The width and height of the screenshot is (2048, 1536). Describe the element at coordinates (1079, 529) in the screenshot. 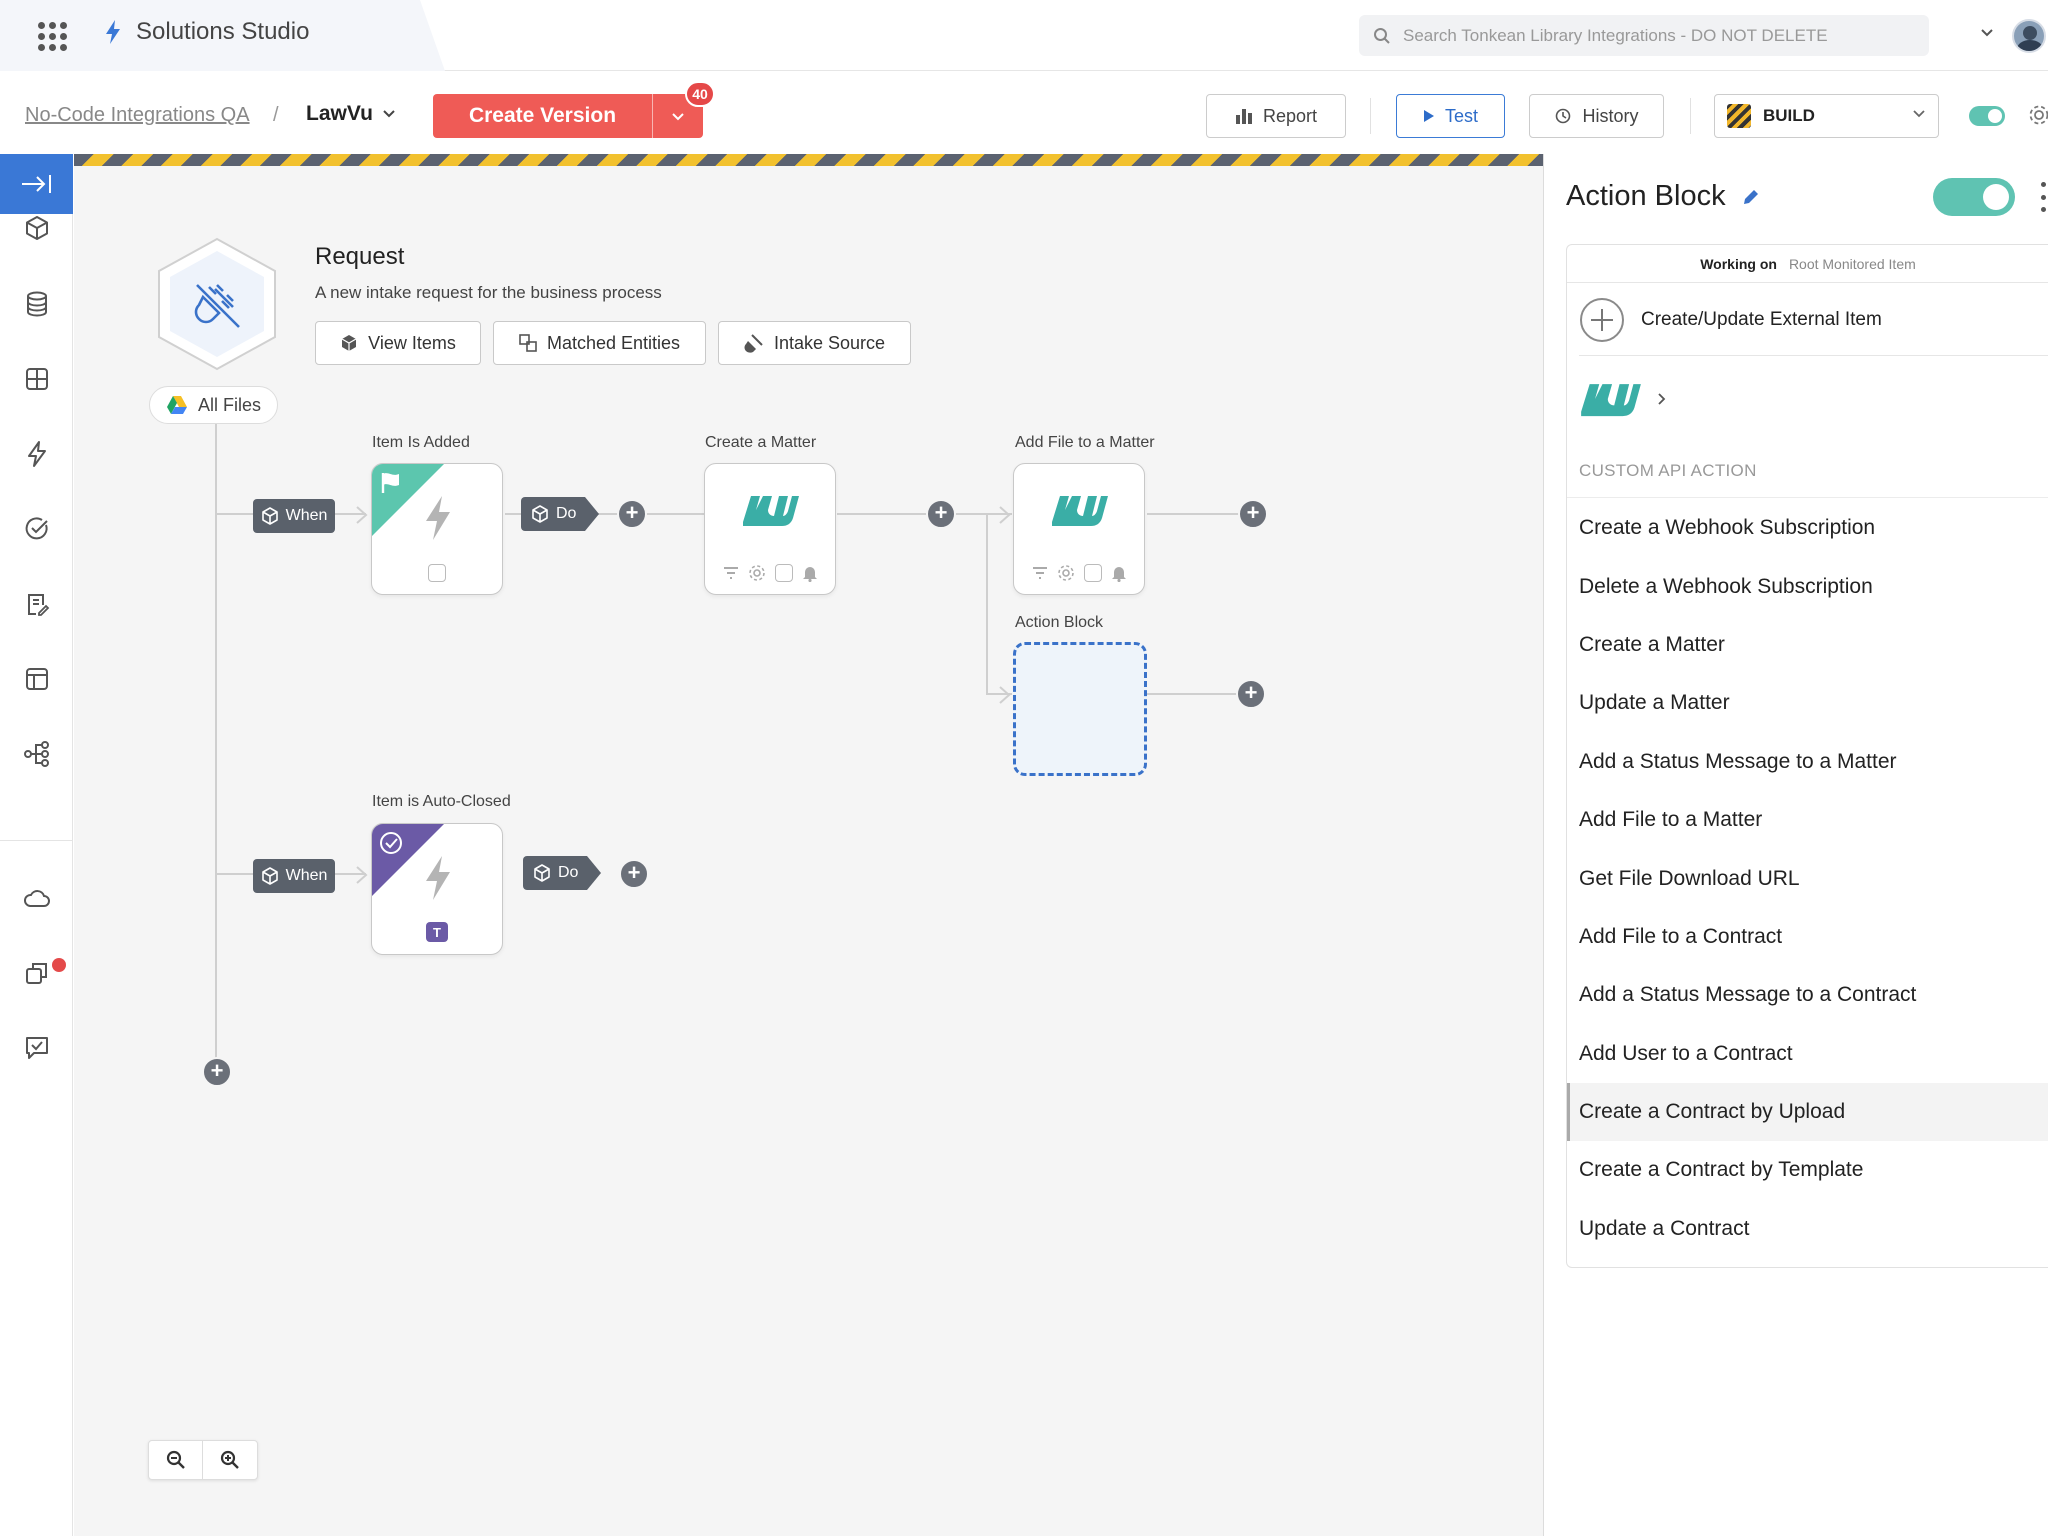

I see `add-file-tile` at that location.